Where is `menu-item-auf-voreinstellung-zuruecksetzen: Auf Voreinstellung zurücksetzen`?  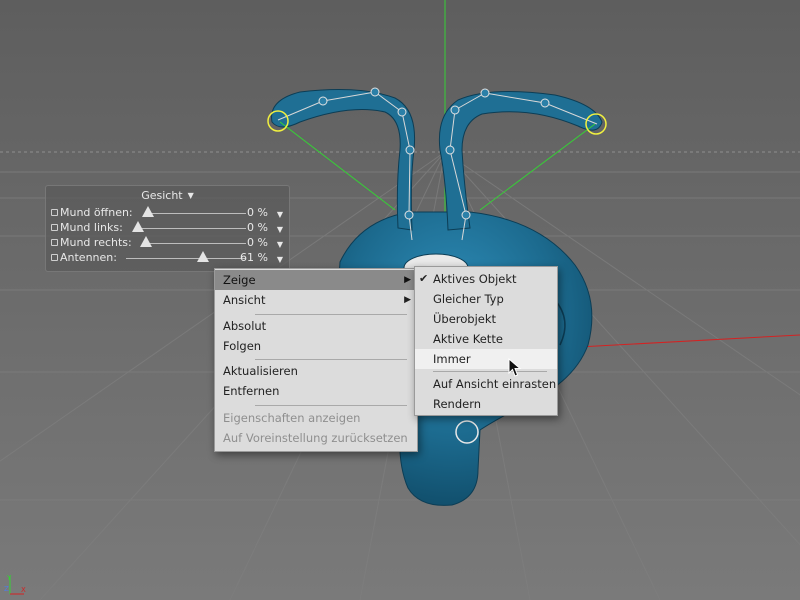 menu-item-auf-voreinstellung-zuruecksetzen: Auf Voreinstellung zurücksetzen is located at coordinates (315, 438).